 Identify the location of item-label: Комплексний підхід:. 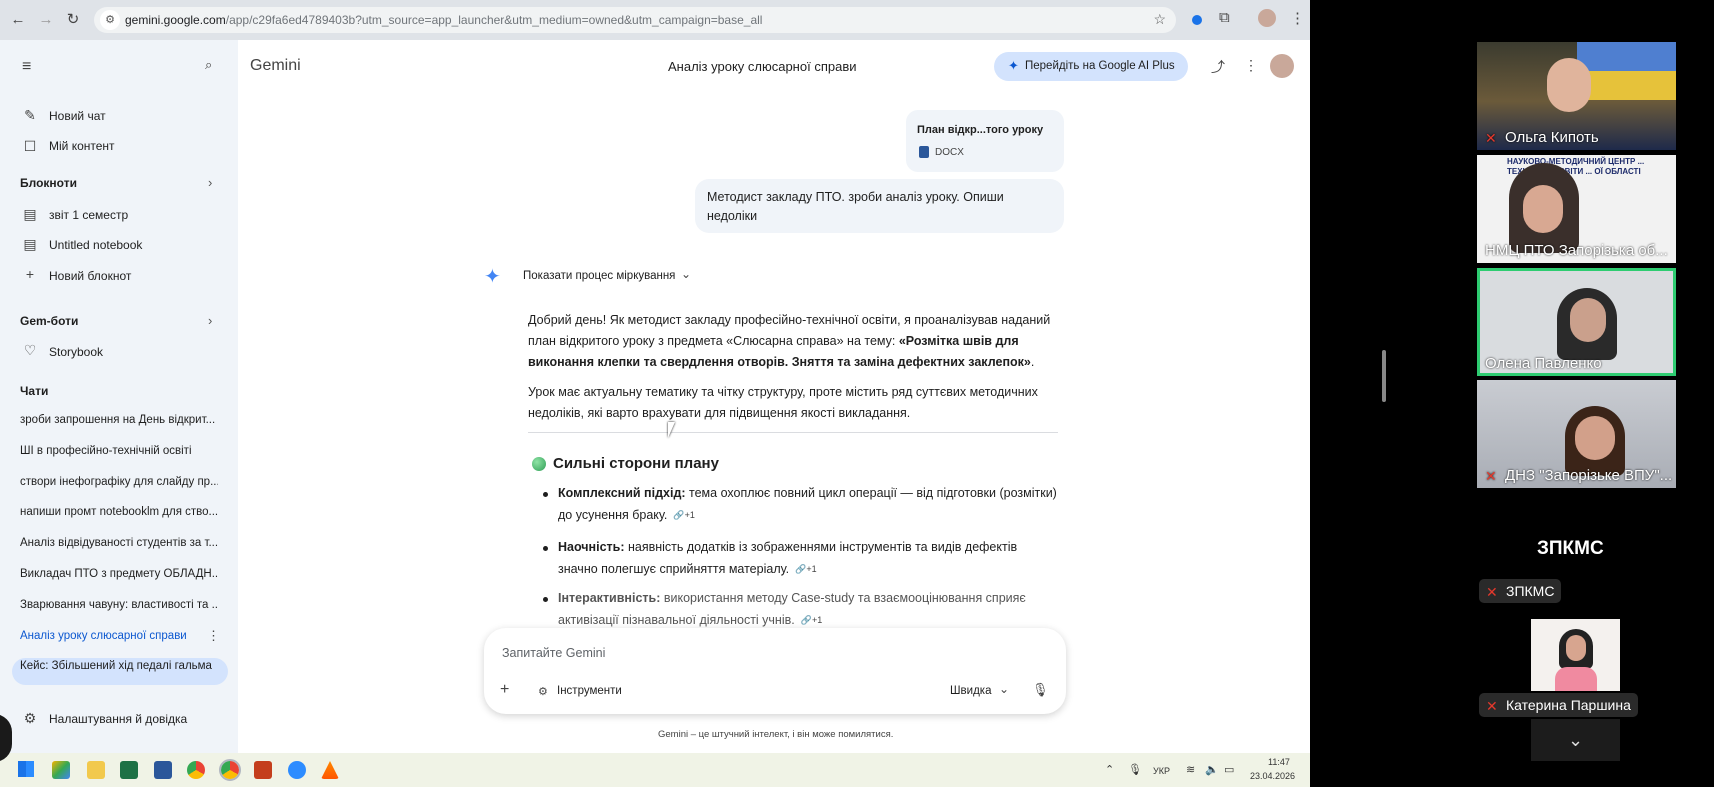
(622, 493).